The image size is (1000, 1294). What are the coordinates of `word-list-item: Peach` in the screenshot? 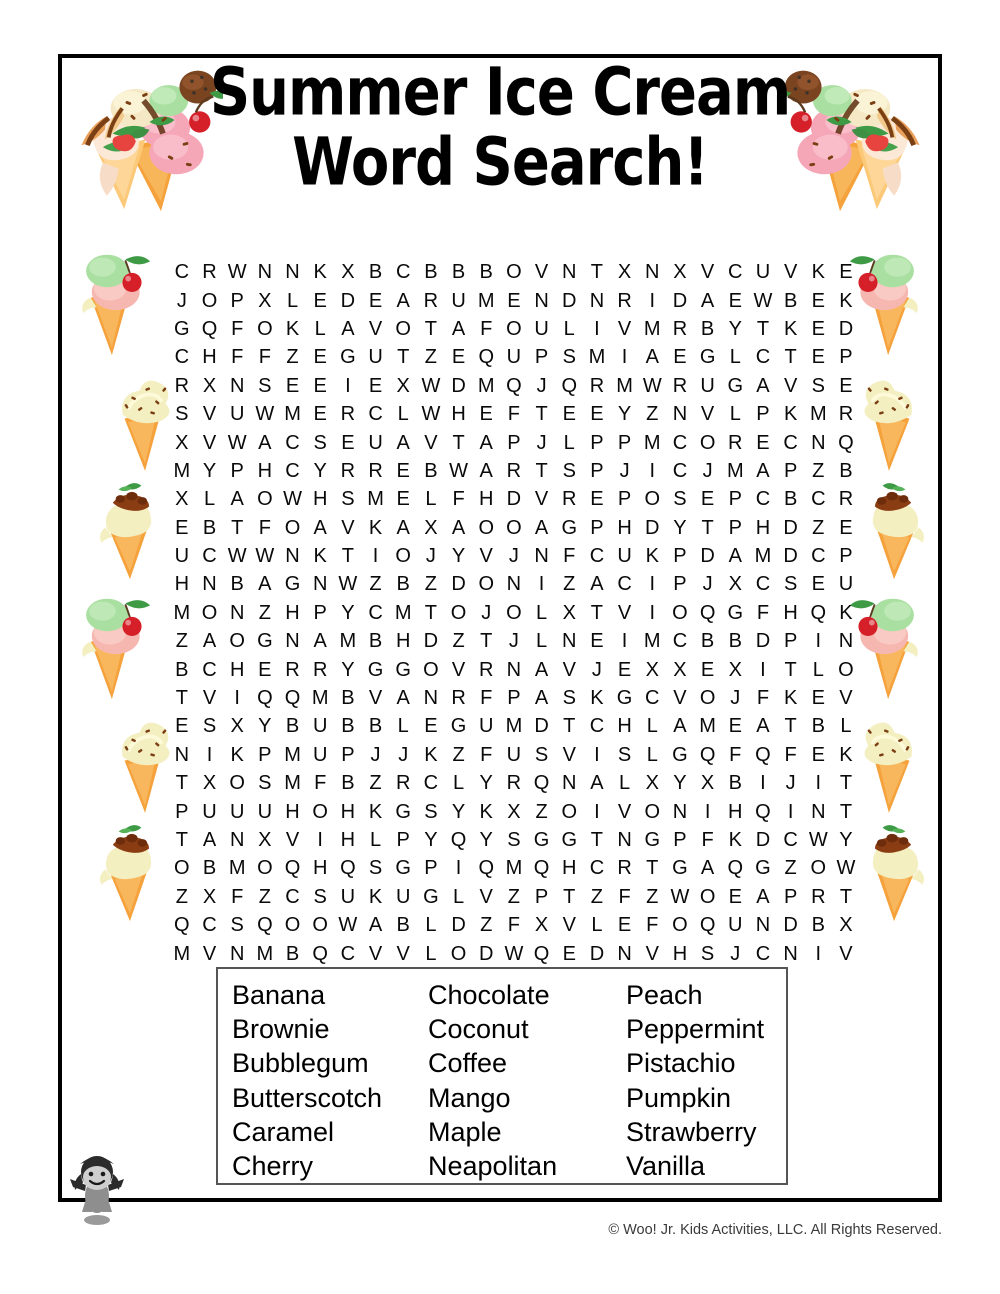 It's located at (711, 995).